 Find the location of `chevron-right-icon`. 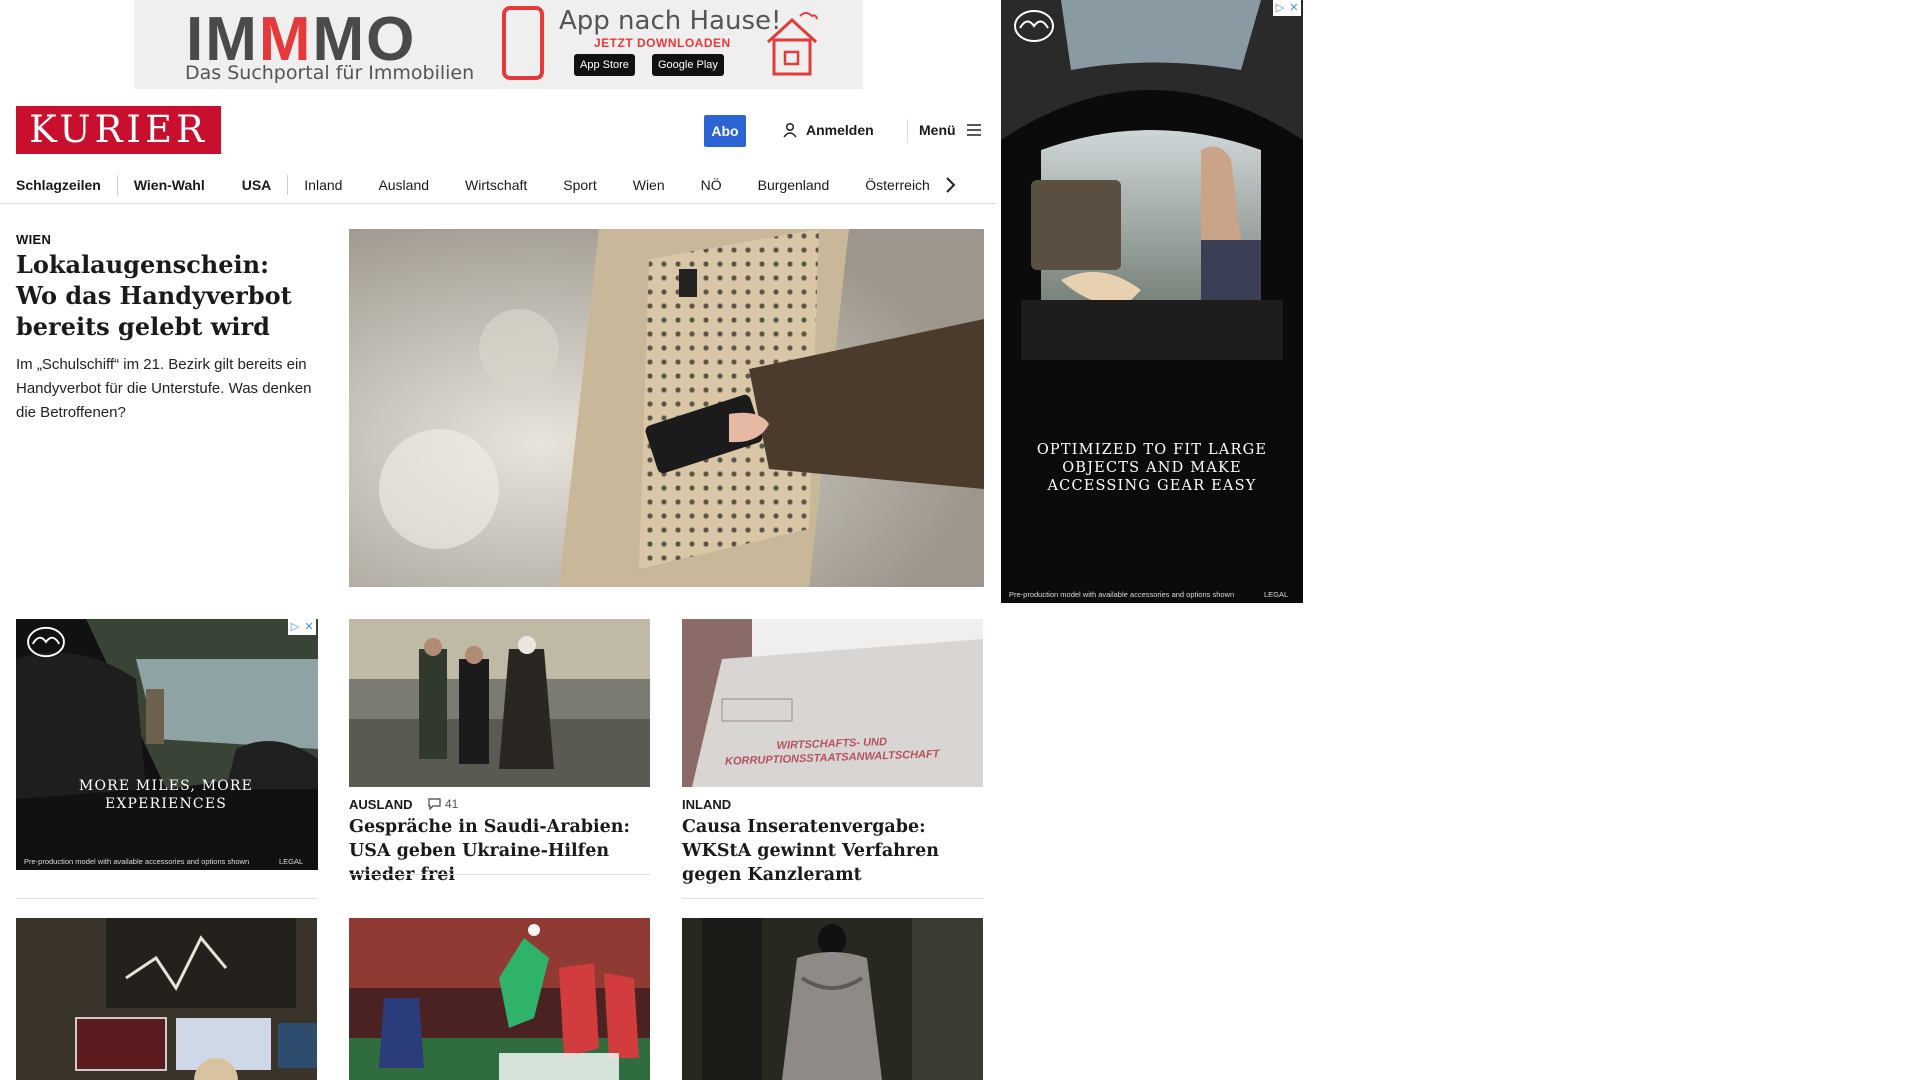

chevron-right-icon is located at coordinates (950, 185).